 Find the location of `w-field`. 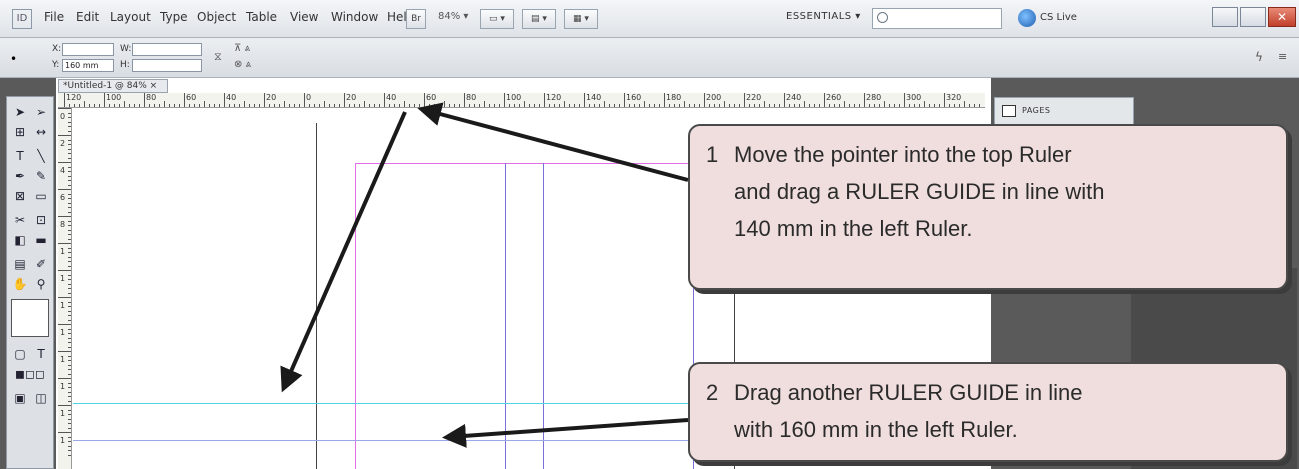

w-field is located at coordinates (167, 49).